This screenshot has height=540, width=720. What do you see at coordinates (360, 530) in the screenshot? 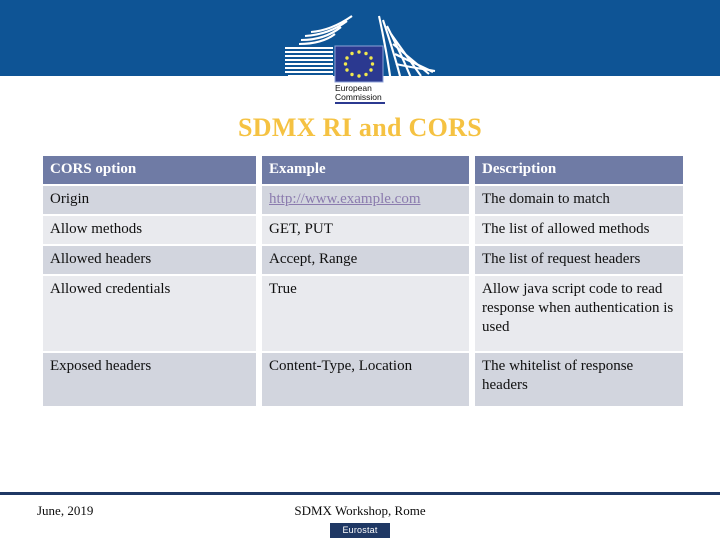
I see `eurostat-badge: Eurostat` at bounding box center [360, 530].